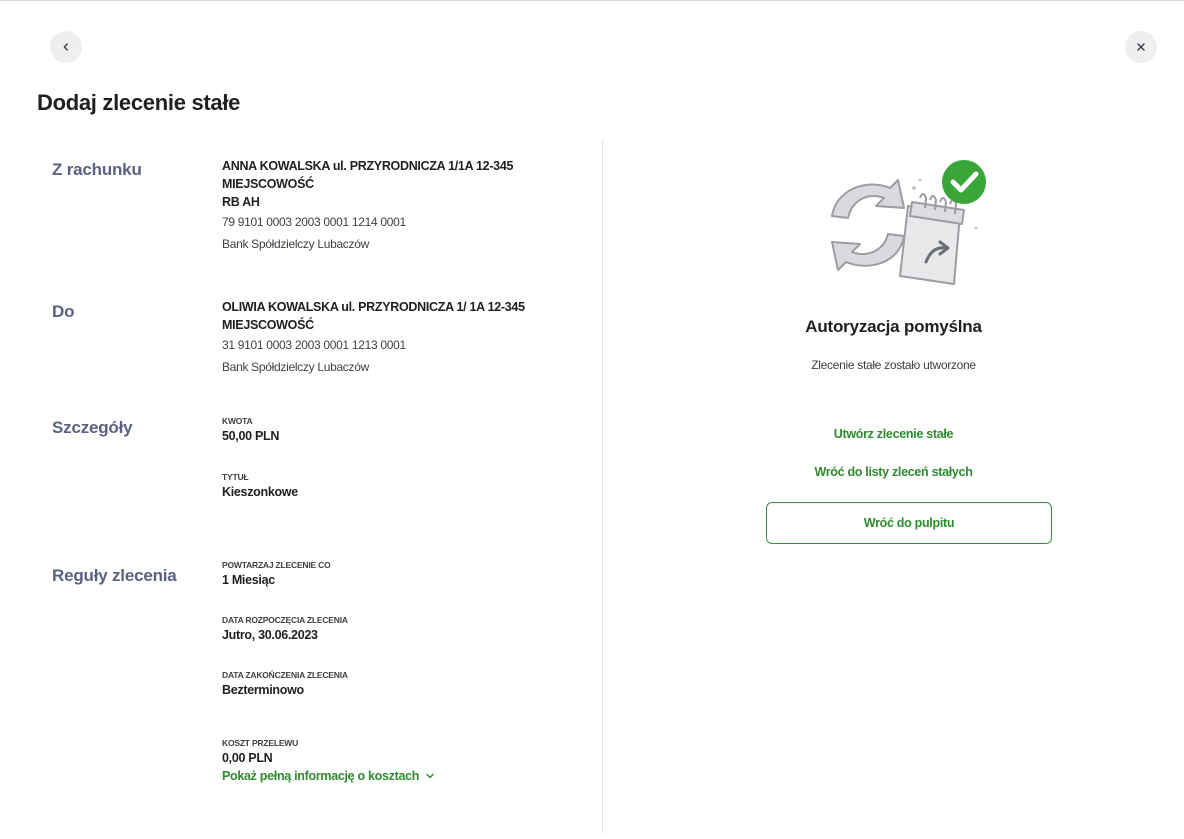 The height and width of the screenshot is (839, 1184). Describe the element at coordinates (285, 620) in the screenshot. I see `start-date-caption: DATA ROZPOCZĘCIA ZLECENIA` at that location.